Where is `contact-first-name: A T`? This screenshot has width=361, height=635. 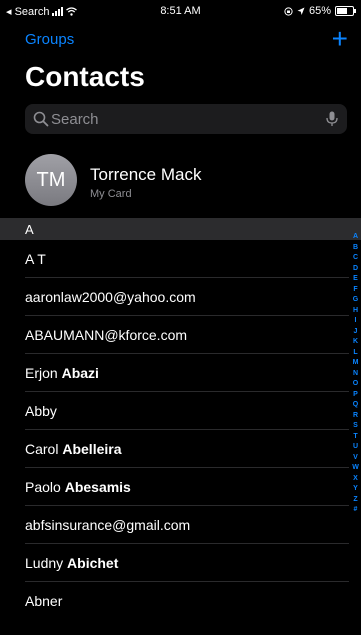 contact-first-name: A T is located at coordinates (35, 259).